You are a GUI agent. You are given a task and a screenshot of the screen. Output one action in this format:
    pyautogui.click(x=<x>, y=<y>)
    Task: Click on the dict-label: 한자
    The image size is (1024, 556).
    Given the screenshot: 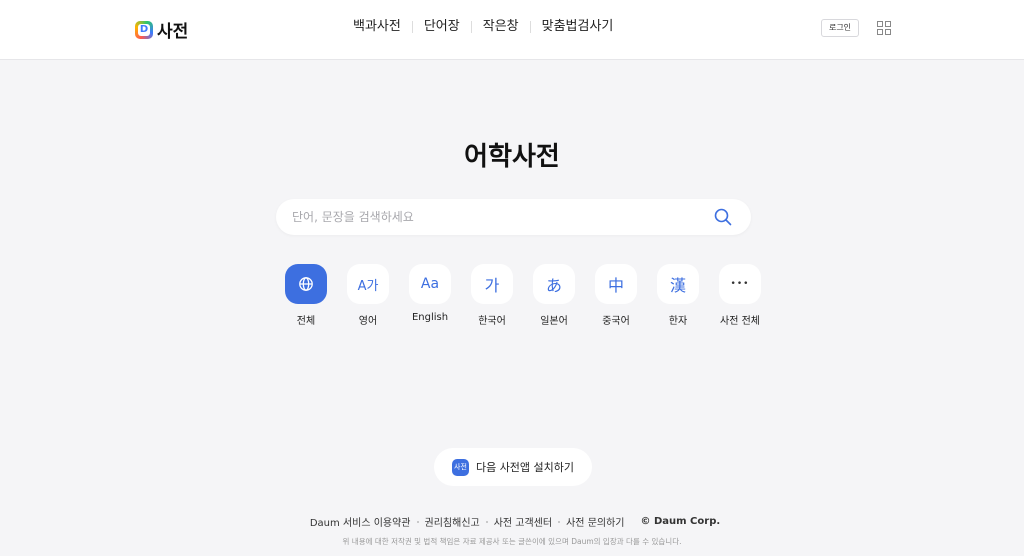 What is the action you would take?
    pyautogui.click(x=678, y=321)
    